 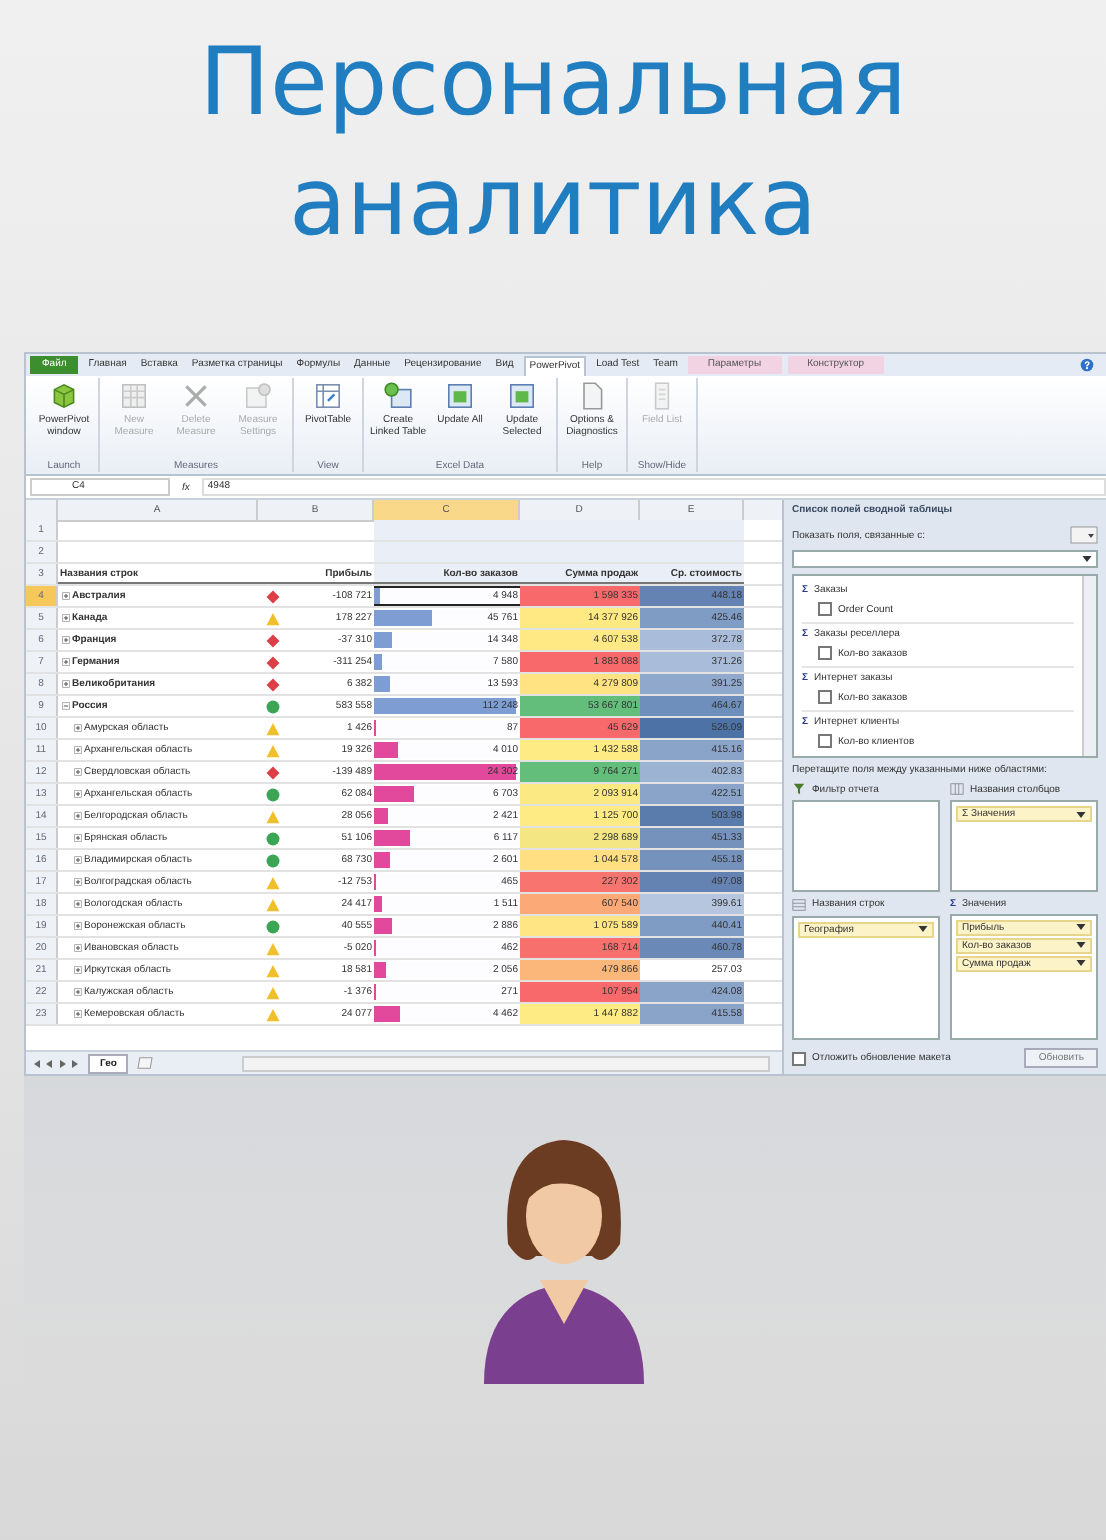 What do you see at coordinates (945, 559) in the screenshot?
I see `dropdown-field` at bounding box center [945, 559].